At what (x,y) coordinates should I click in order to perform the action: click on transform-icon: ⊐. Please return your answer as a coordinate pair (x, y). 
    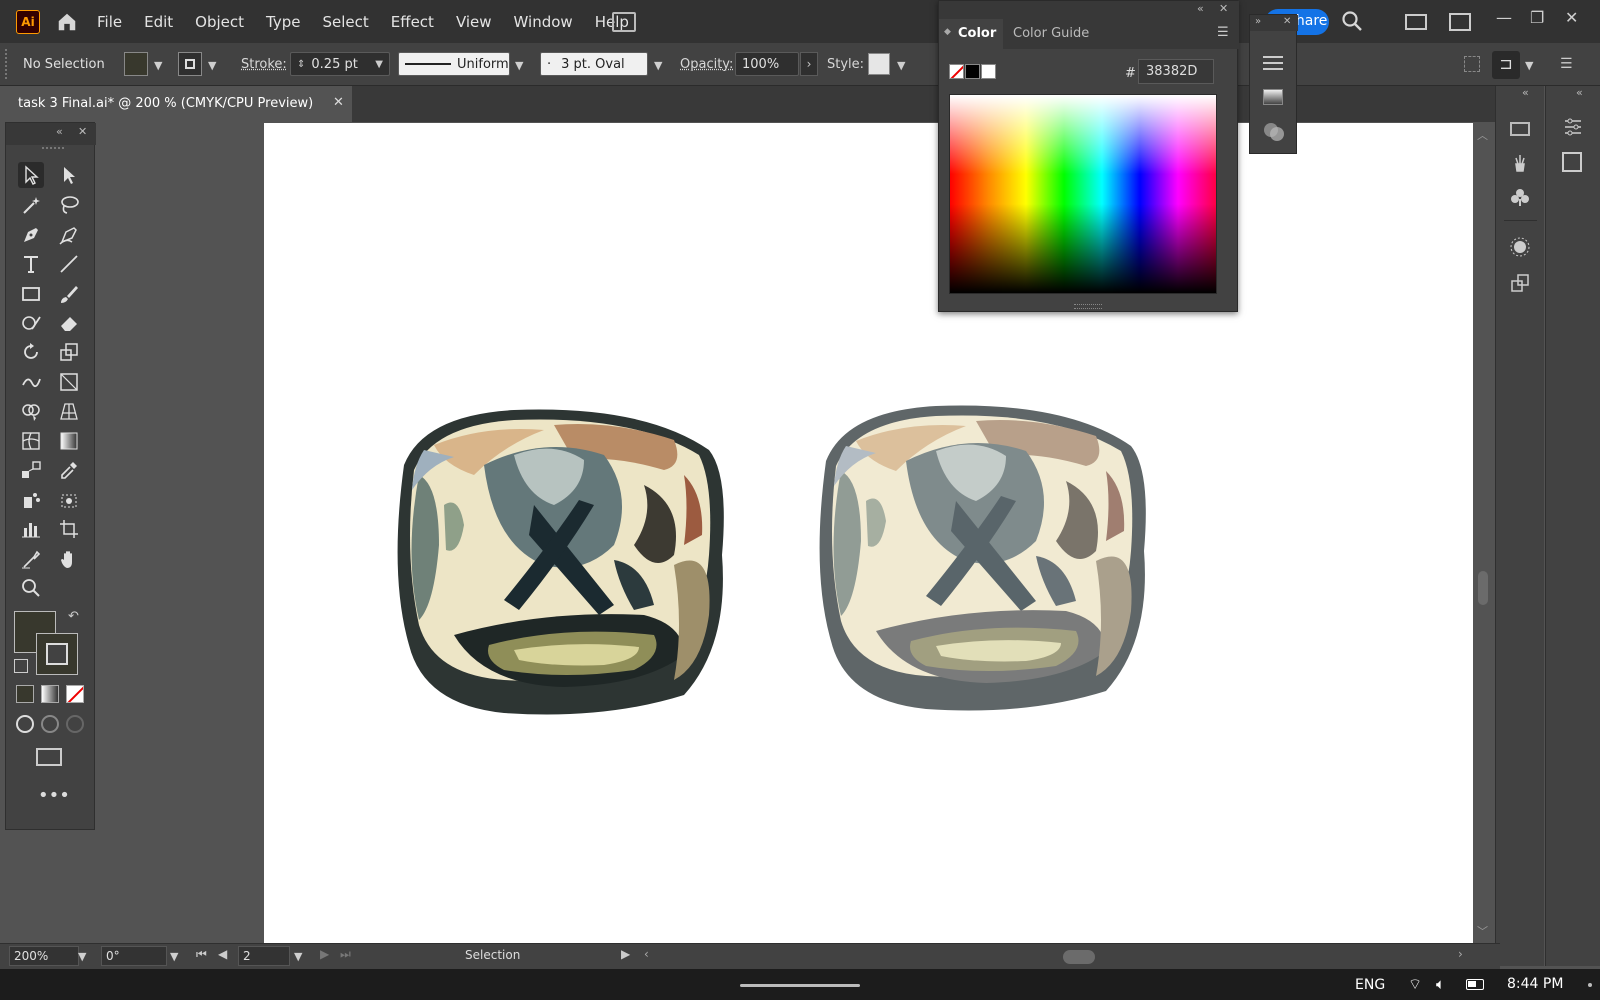
    Looking at the image, I should click on (1506, 65).